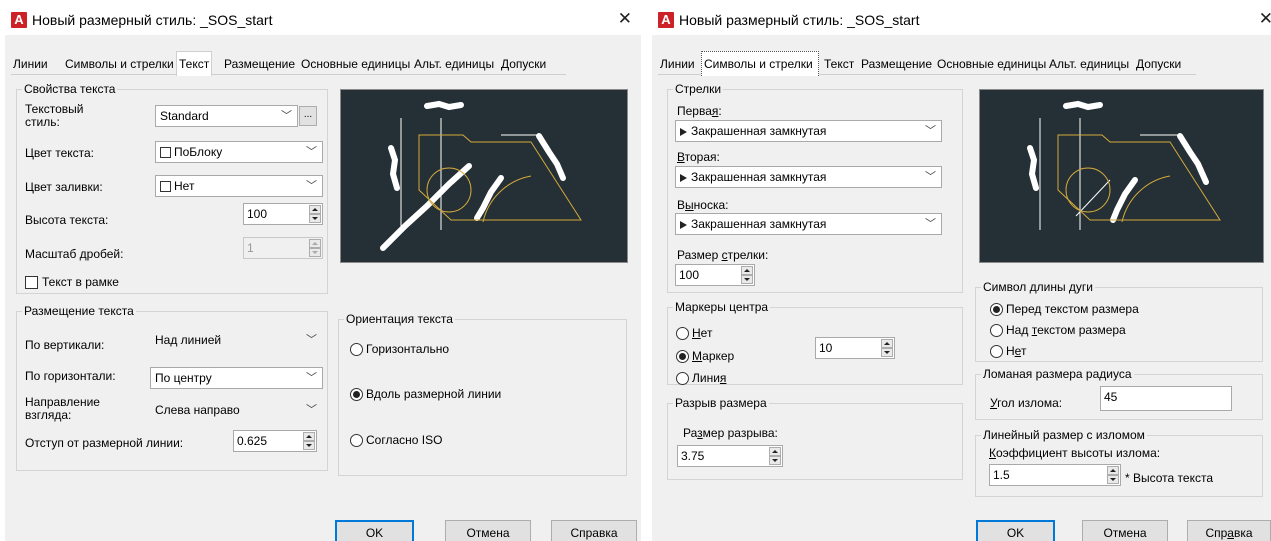  Describe the element at coordinates (697, 356) in the screenshot. I see `accesskey: М` at that location.